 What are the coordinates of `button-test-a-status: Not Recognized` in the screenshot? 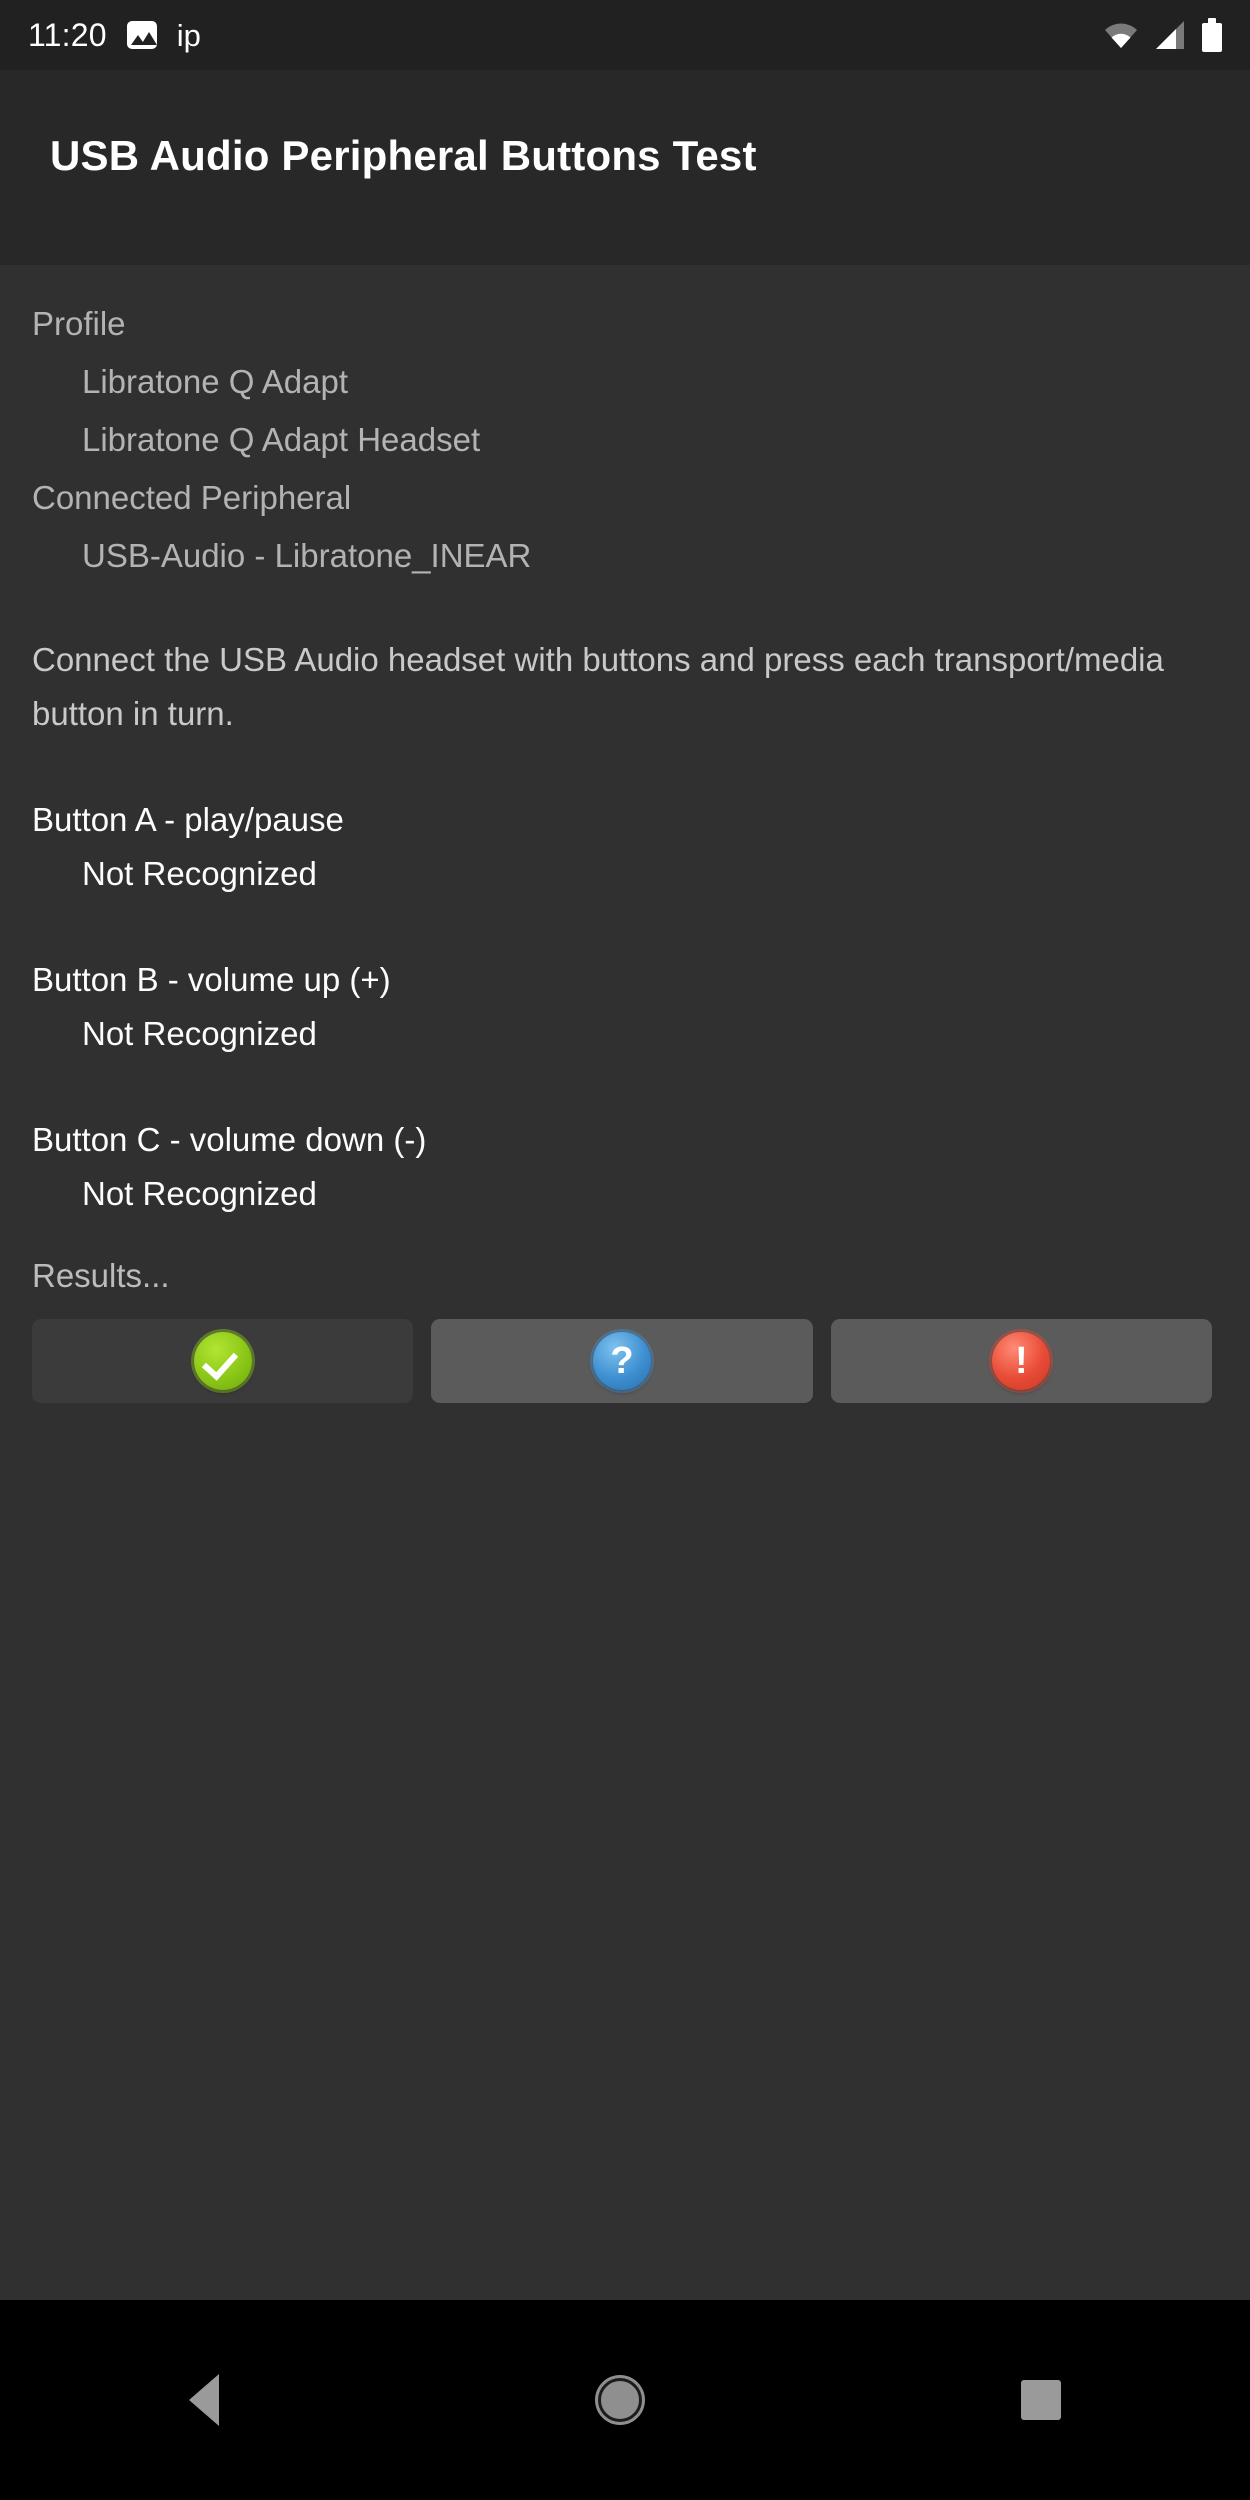 It's located at (199, 873).